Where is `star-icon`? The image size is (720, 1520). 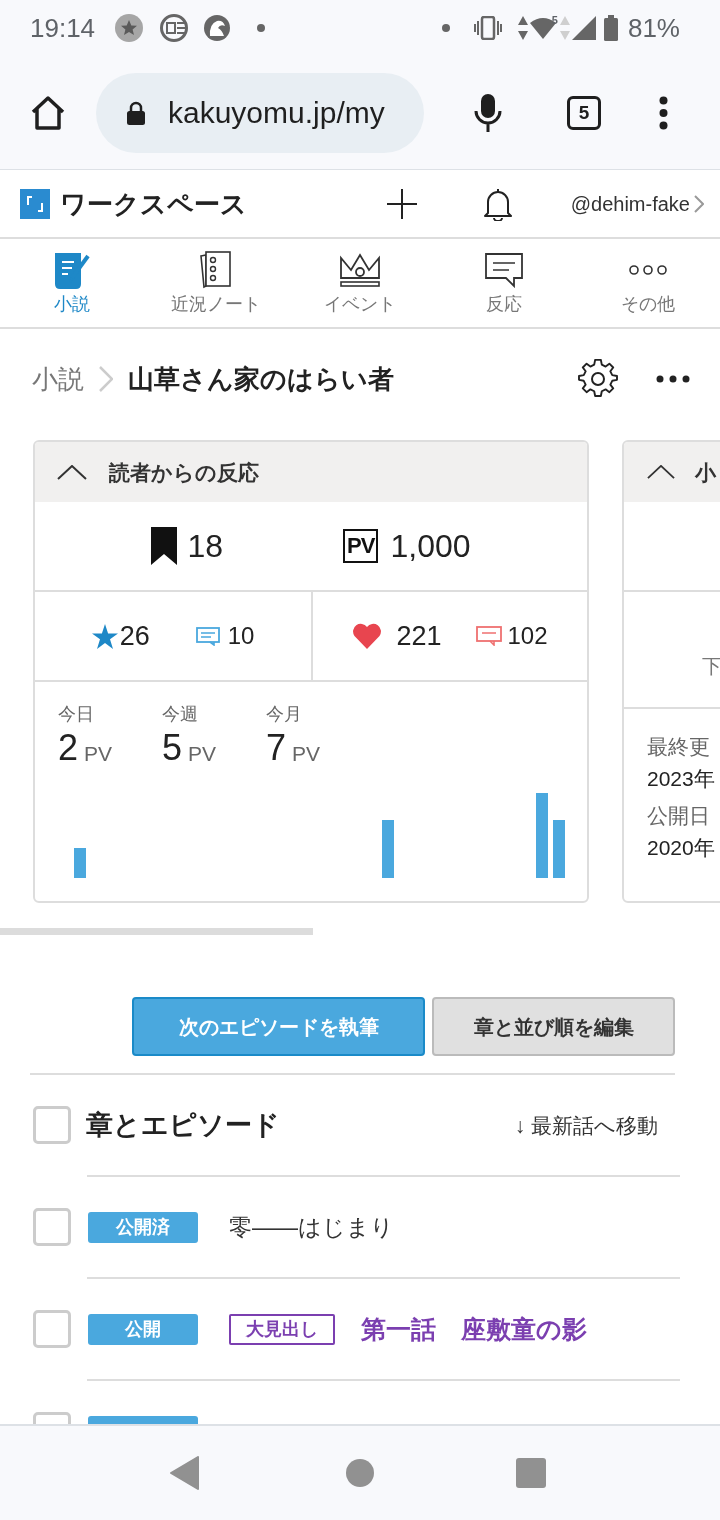
star-icon is located at coordinates (104, 636).